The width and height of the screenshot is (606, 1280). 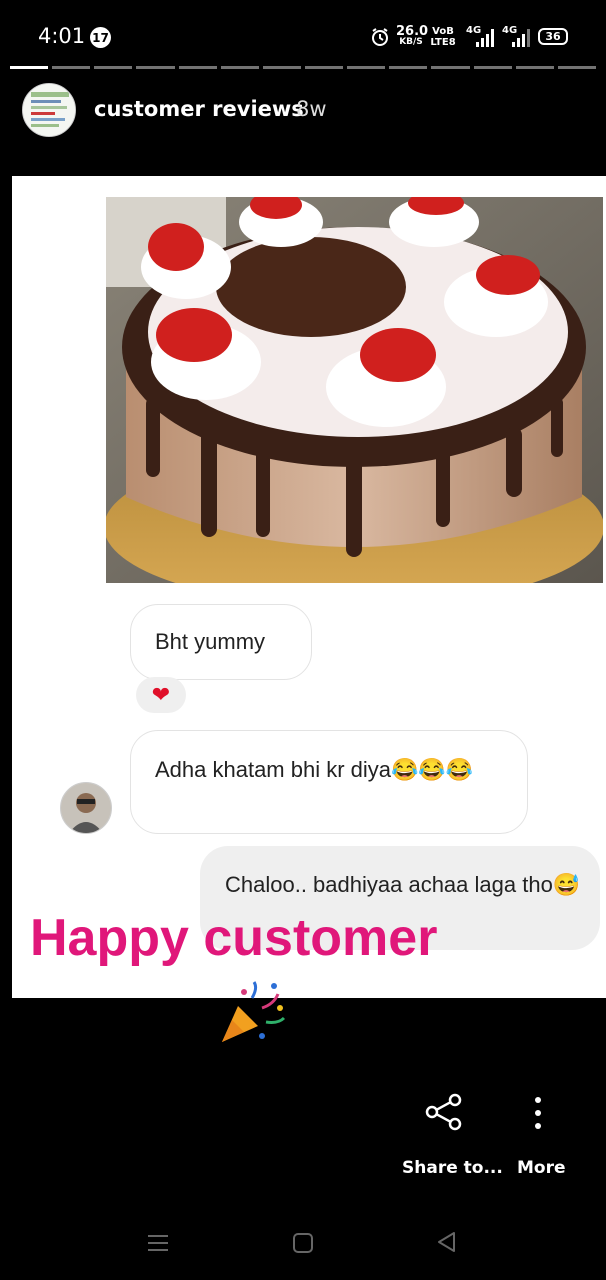 What do you see at coordinates (411, 42) in the screenshot?
I see `network-speed-unit: KB/S` at bounding box center [411, 42].